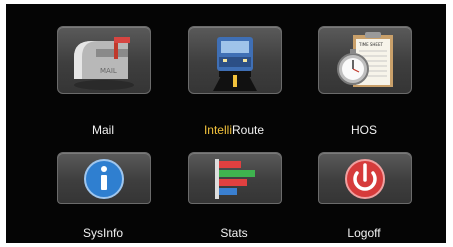  Describe the element at coordinates (103, 233) in the screenshot. I see `sysinfo-label: SysInfo` at that location.